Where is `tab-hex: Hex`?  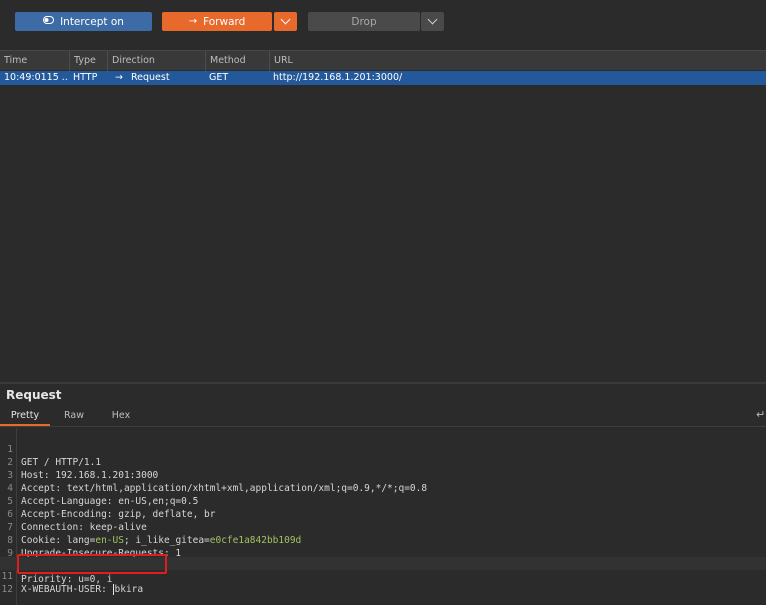
tab-hex: Hex is located at coordinates (121, 417).